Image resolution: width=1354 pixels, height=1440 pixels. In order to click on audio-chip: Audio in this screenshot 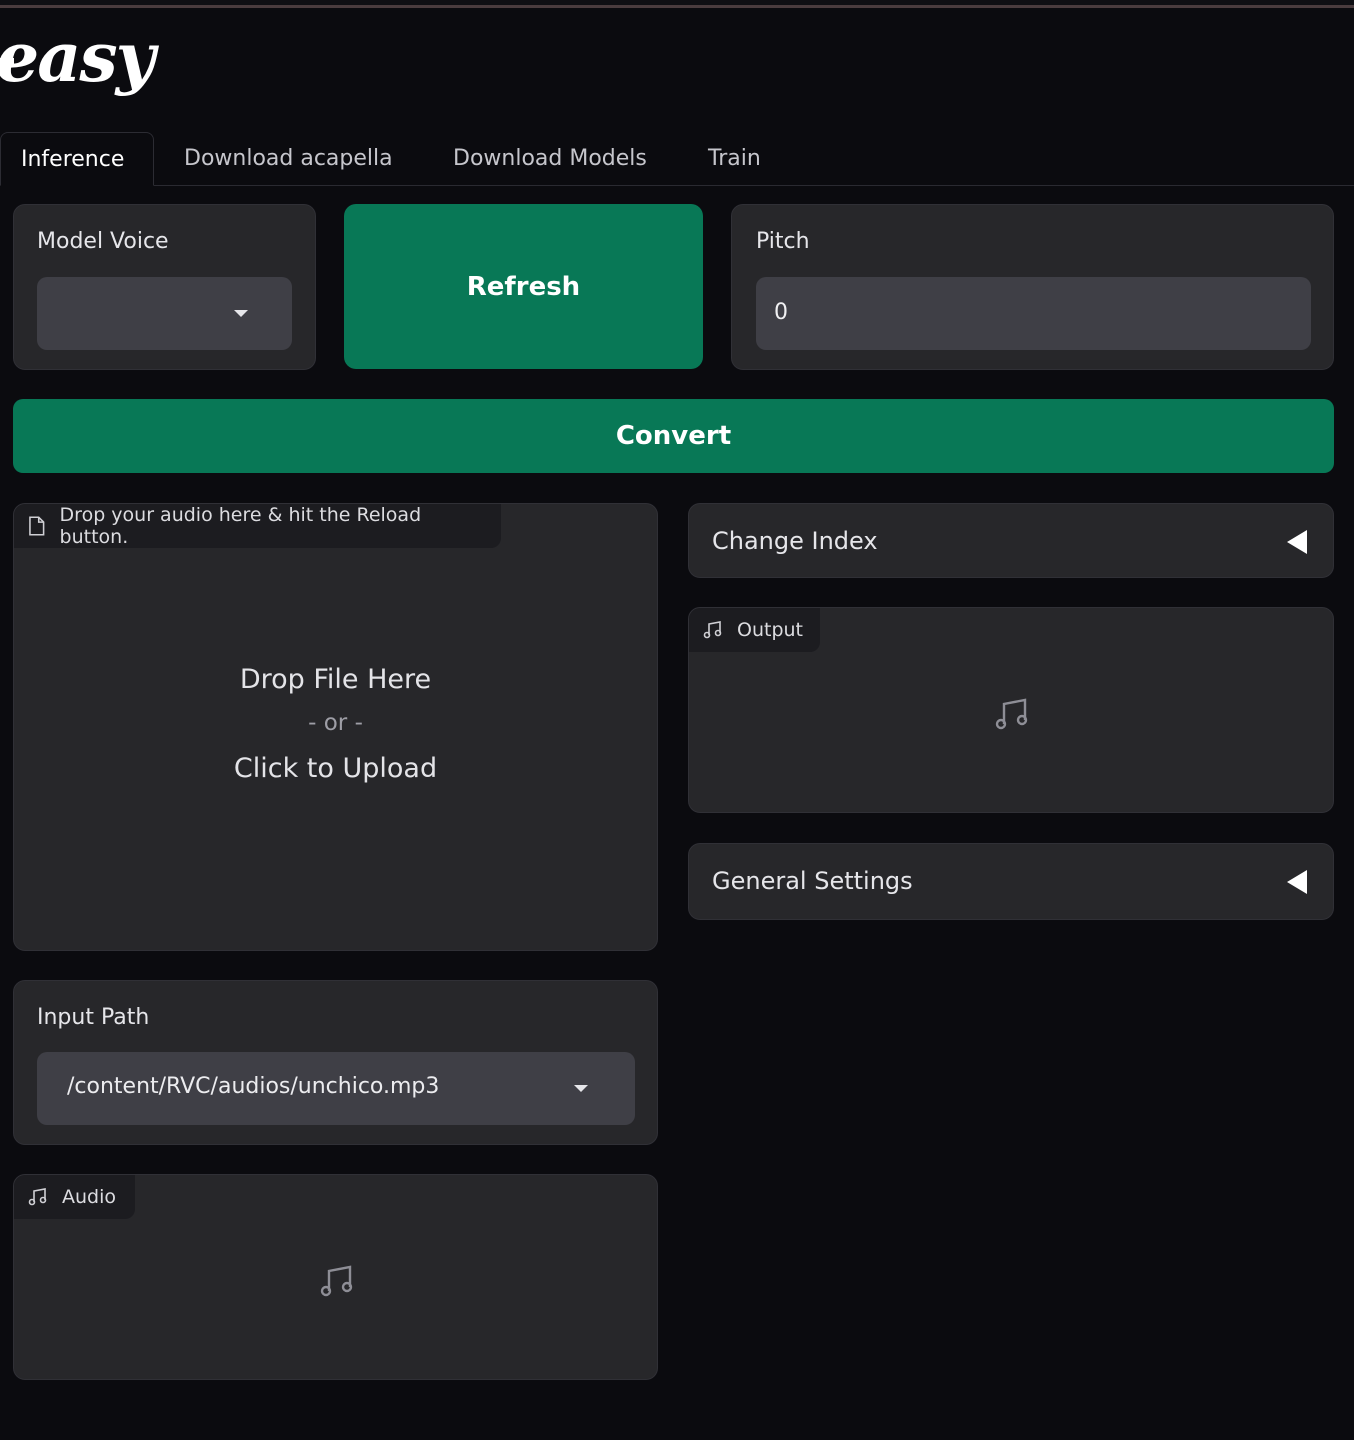, I will do `click(74, 1197)`.